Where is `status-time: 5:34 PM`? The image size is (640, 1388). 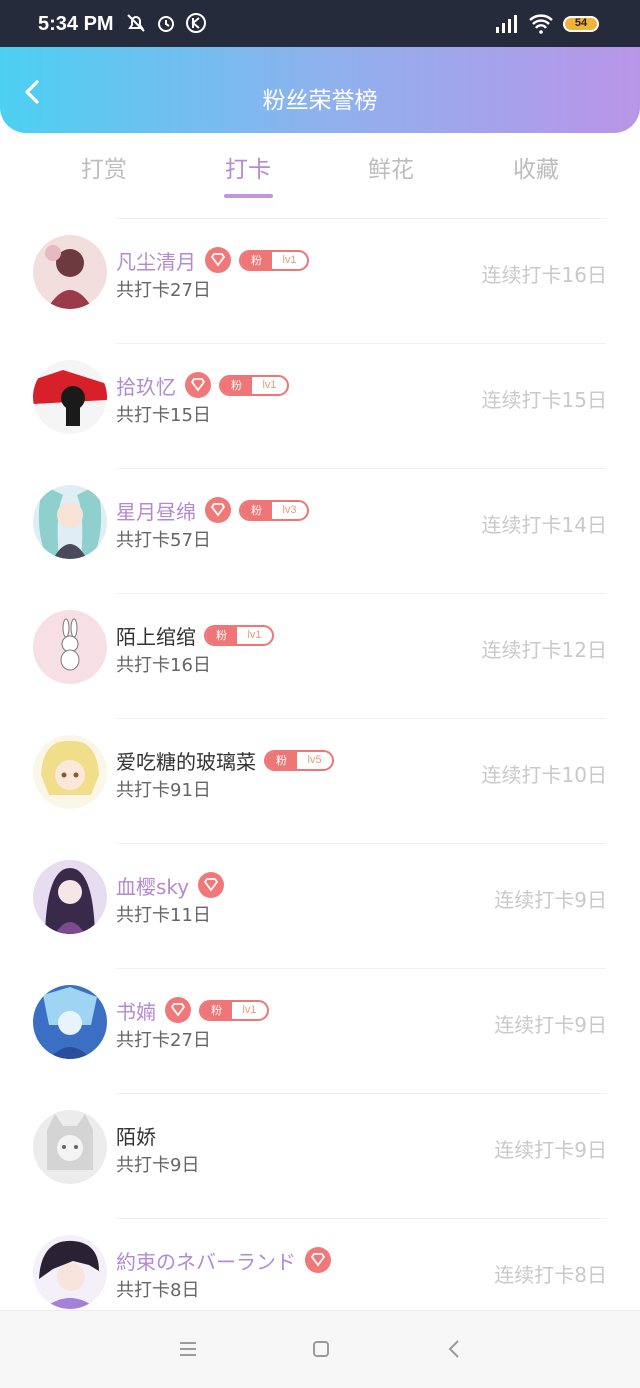 status-time: 5:34 PM is located at coordinates (76, 24).